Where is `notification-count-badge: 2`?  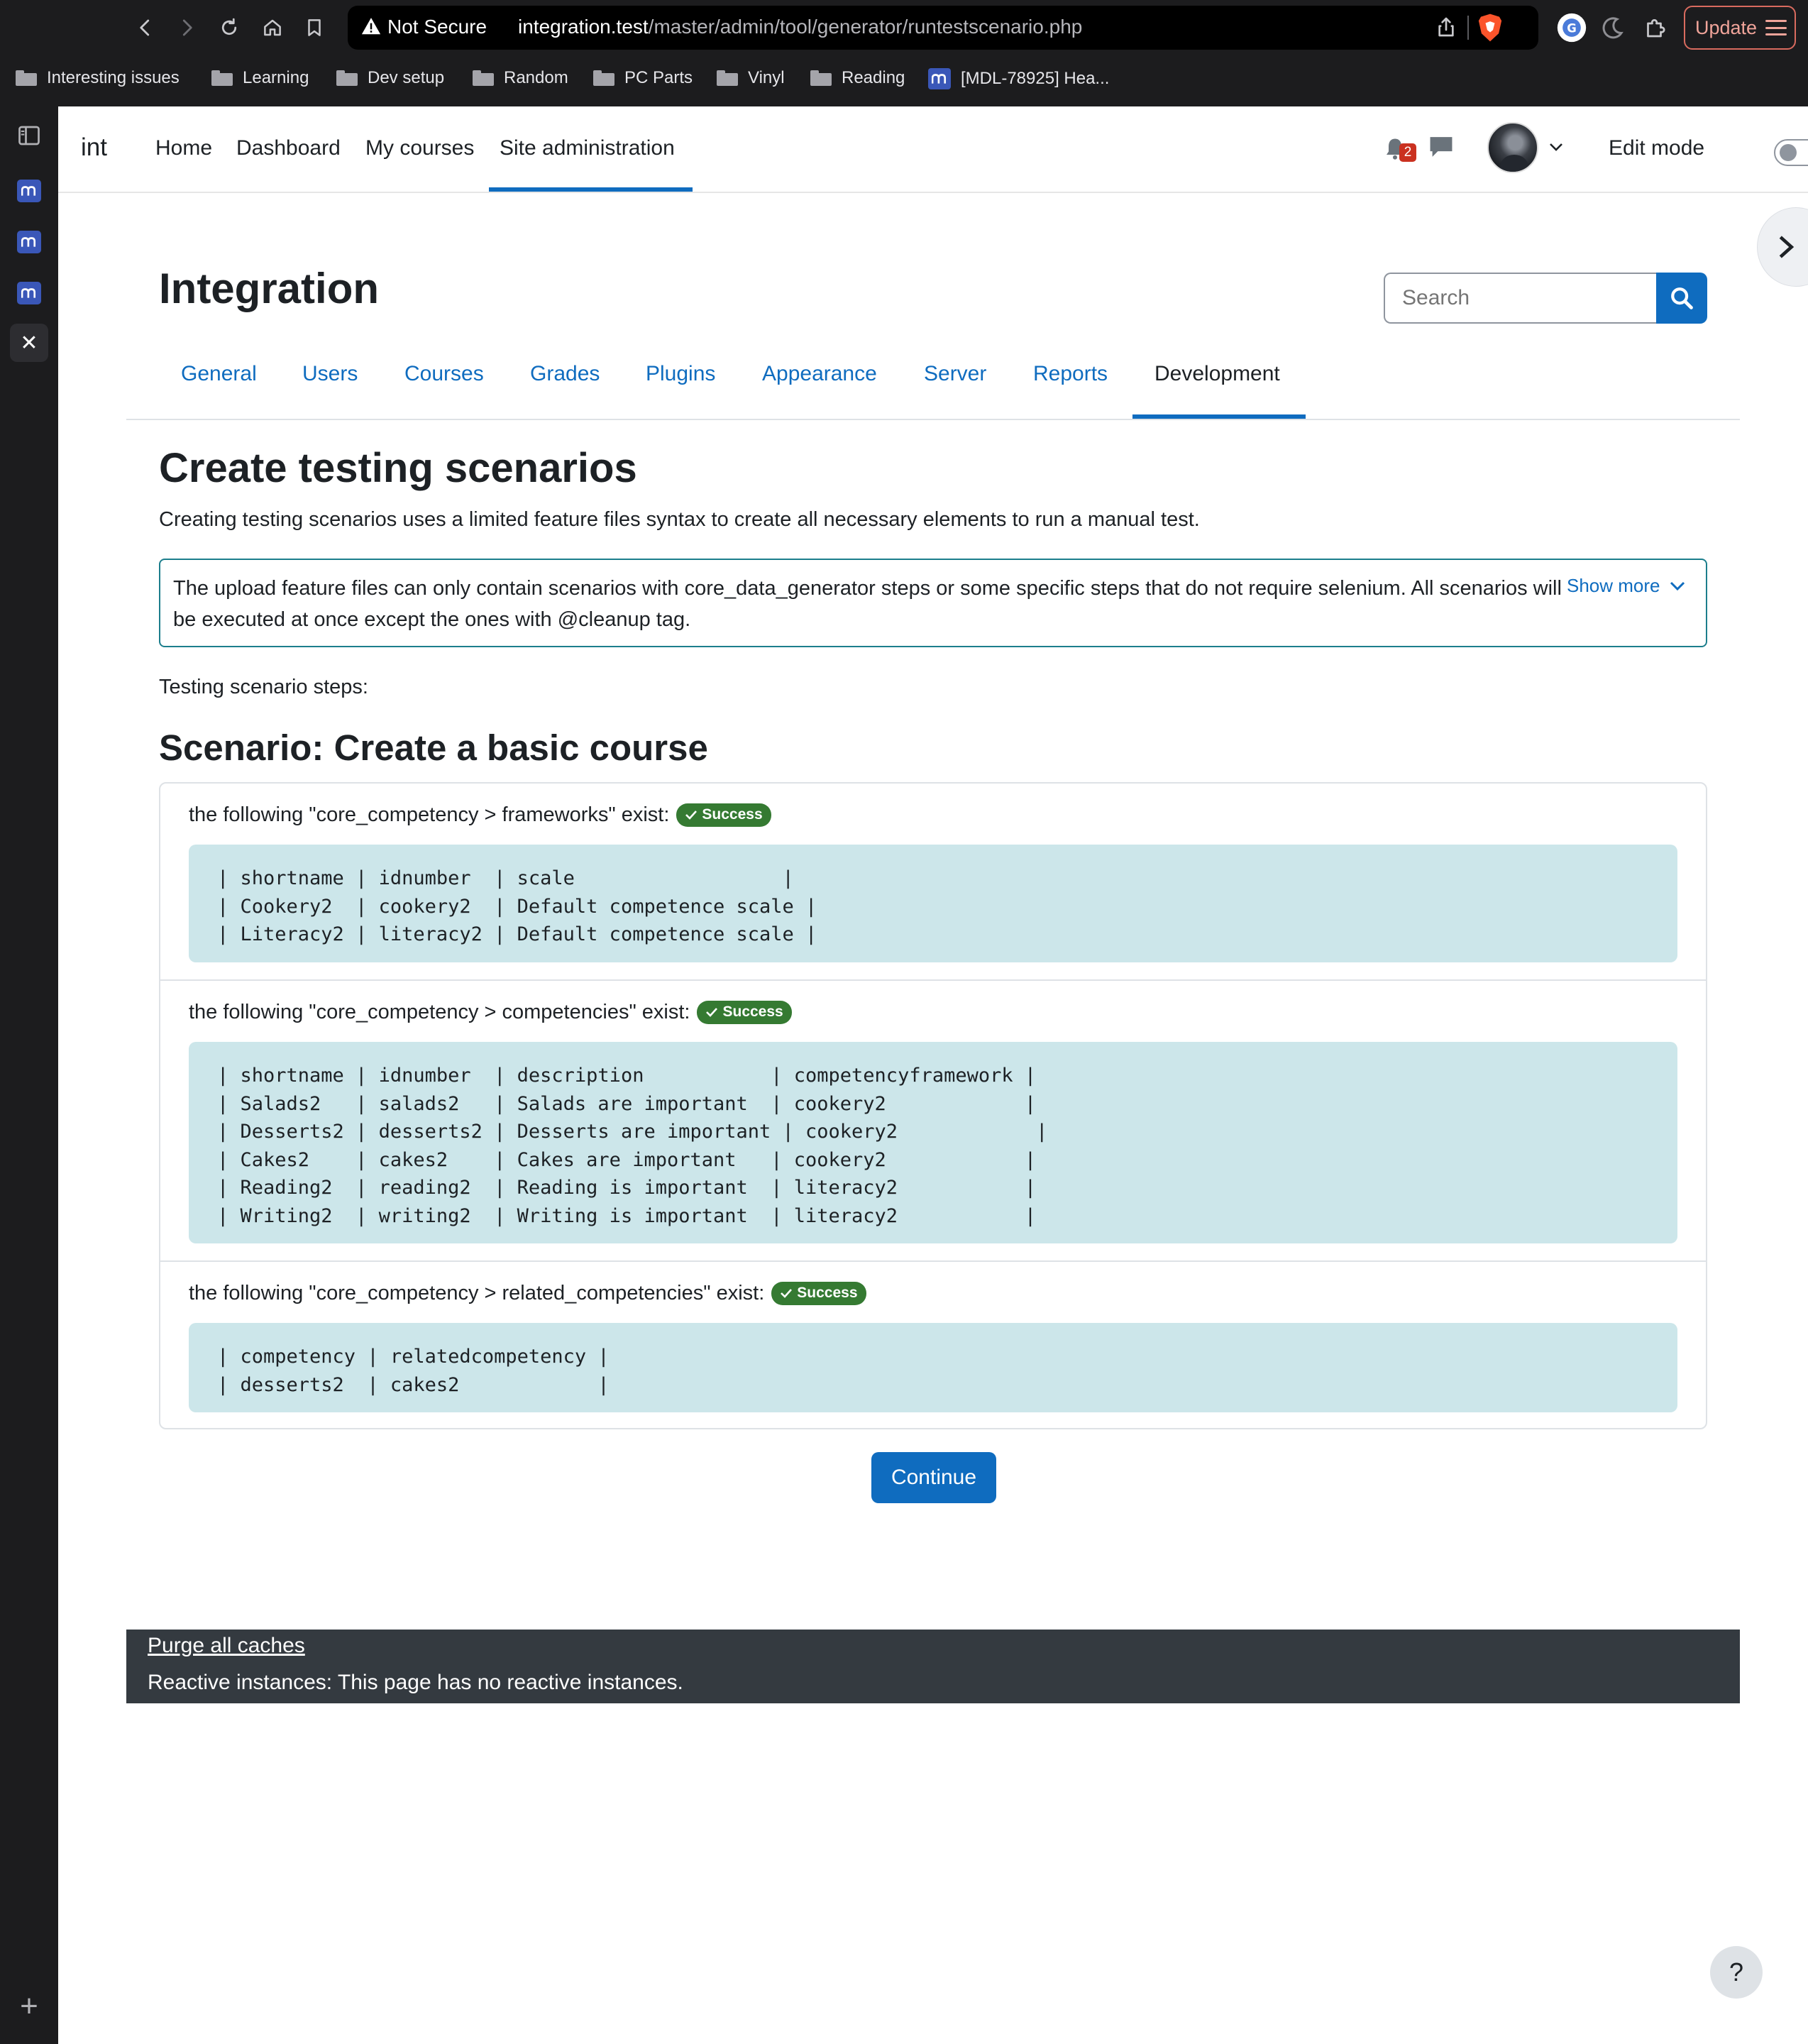
notification-count-badge: 2 is located at coordinates (1407, 152).